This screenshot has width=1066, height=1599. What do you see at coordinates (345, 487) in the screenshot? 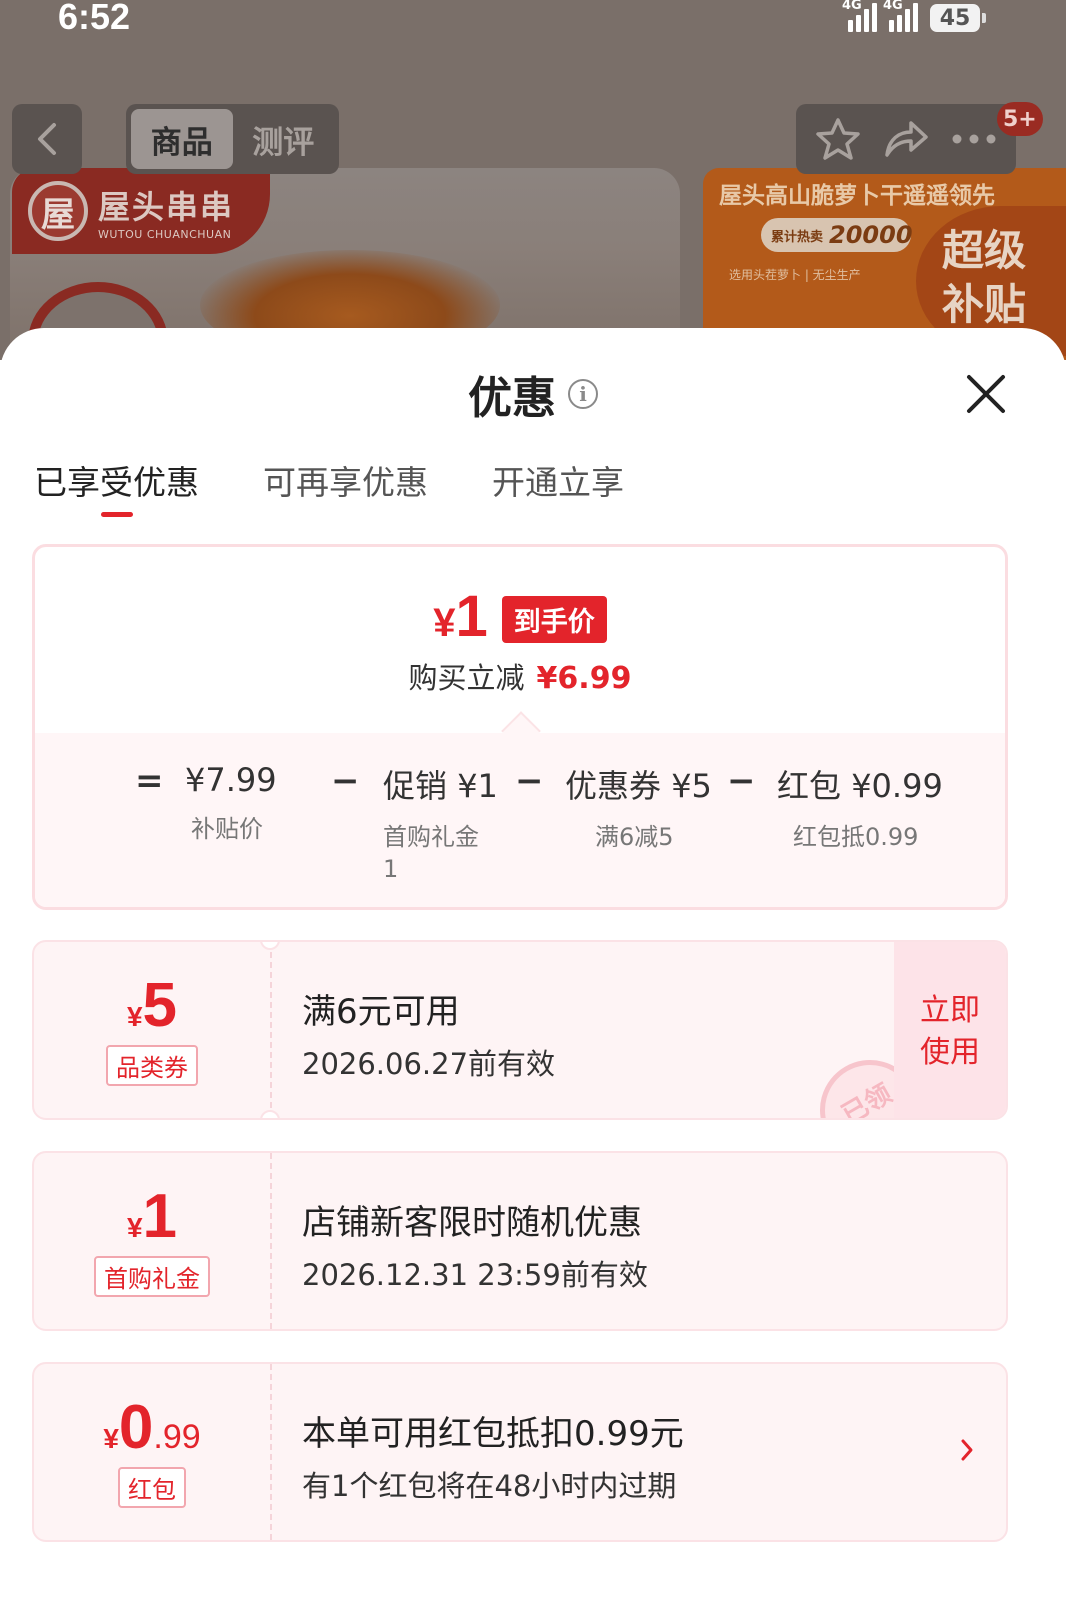
I see `tab-more-discounts: 可再享优惠` at bounding box center [345, 487].